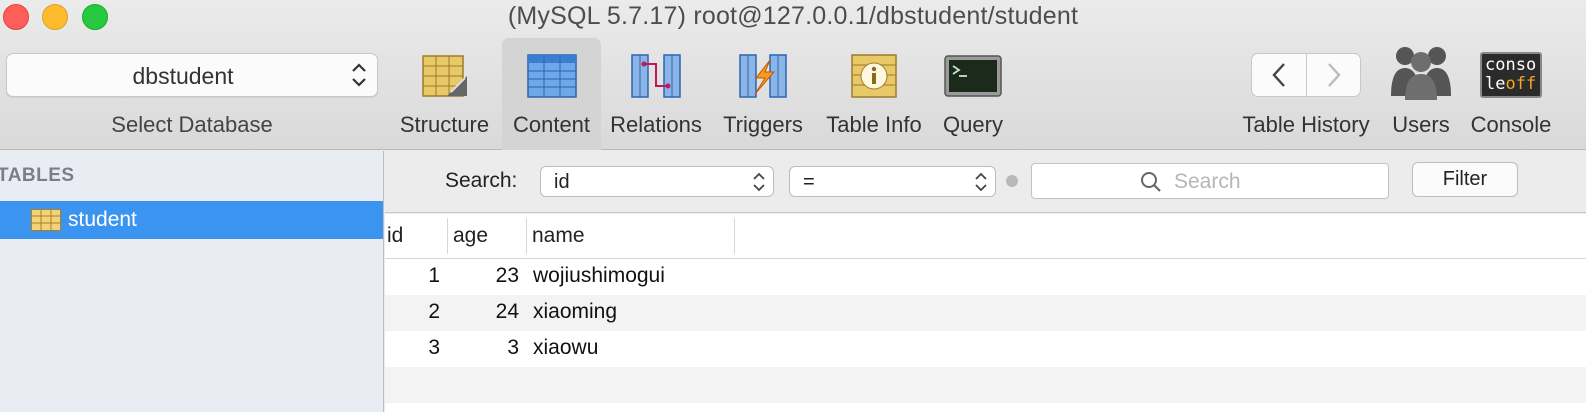  I want to click on tab-table-info: Table Info, so click(874, 94).